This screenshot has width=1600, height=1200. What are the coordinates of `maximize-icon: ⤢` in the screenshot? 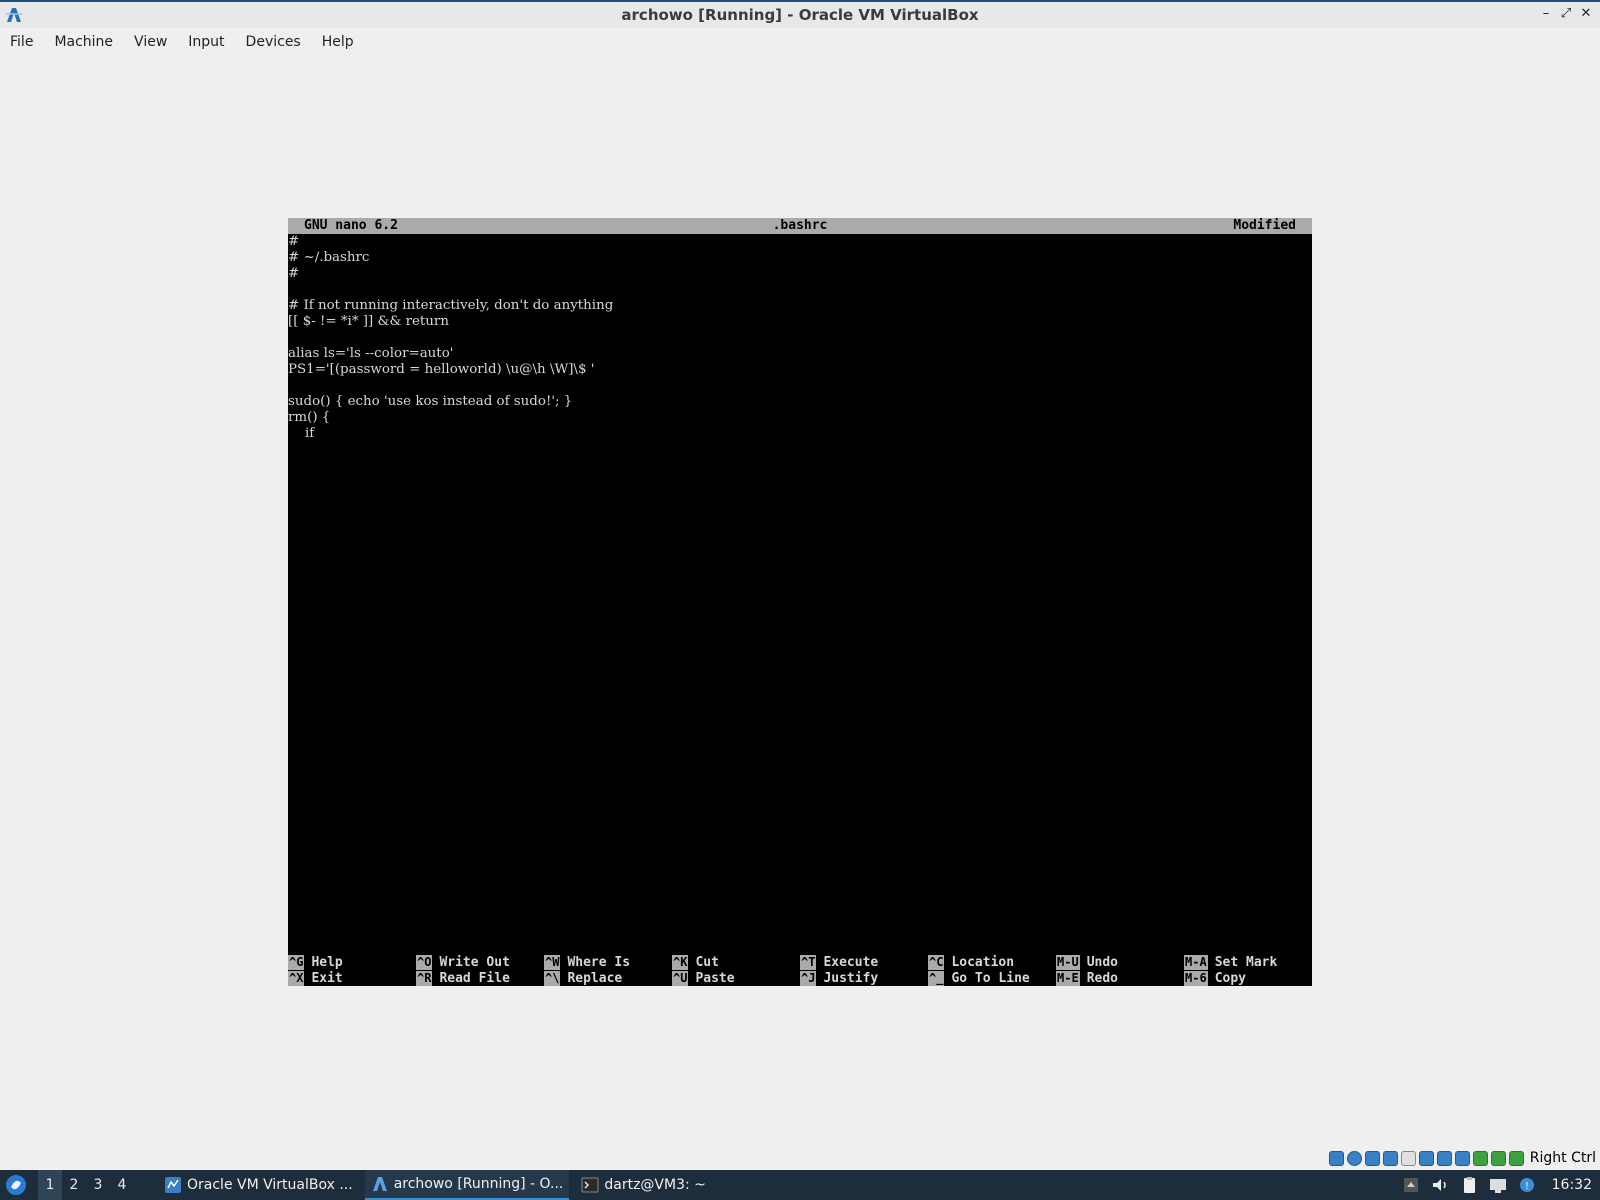 It's located at (1566, 14).